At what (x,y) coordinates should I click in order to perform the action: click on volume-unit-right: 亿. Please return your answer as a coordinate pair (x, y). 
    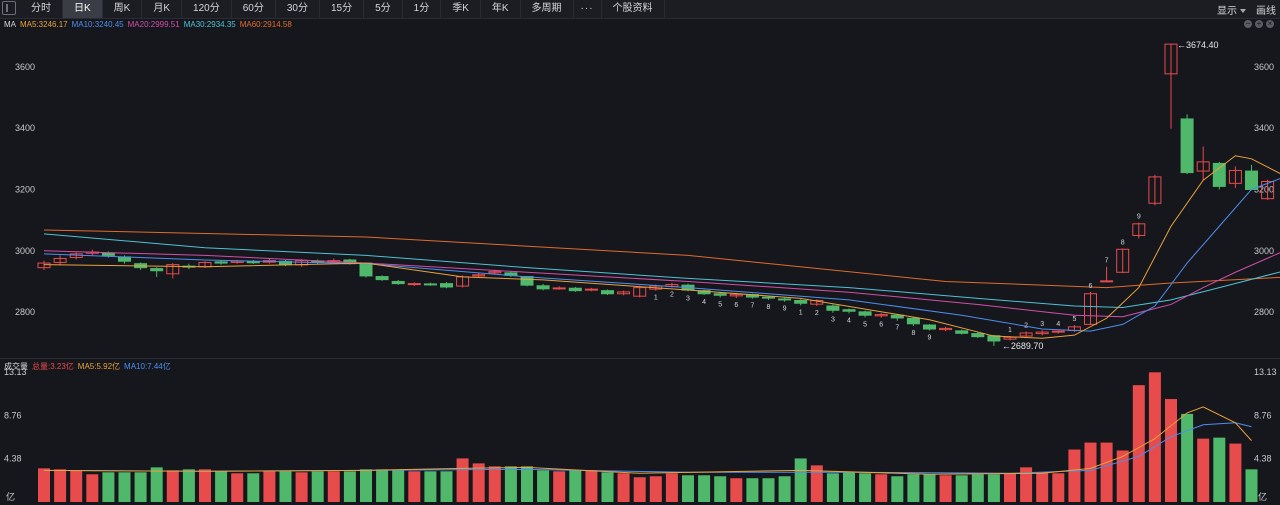
    Looking at the image, I should click on (1262, 496).